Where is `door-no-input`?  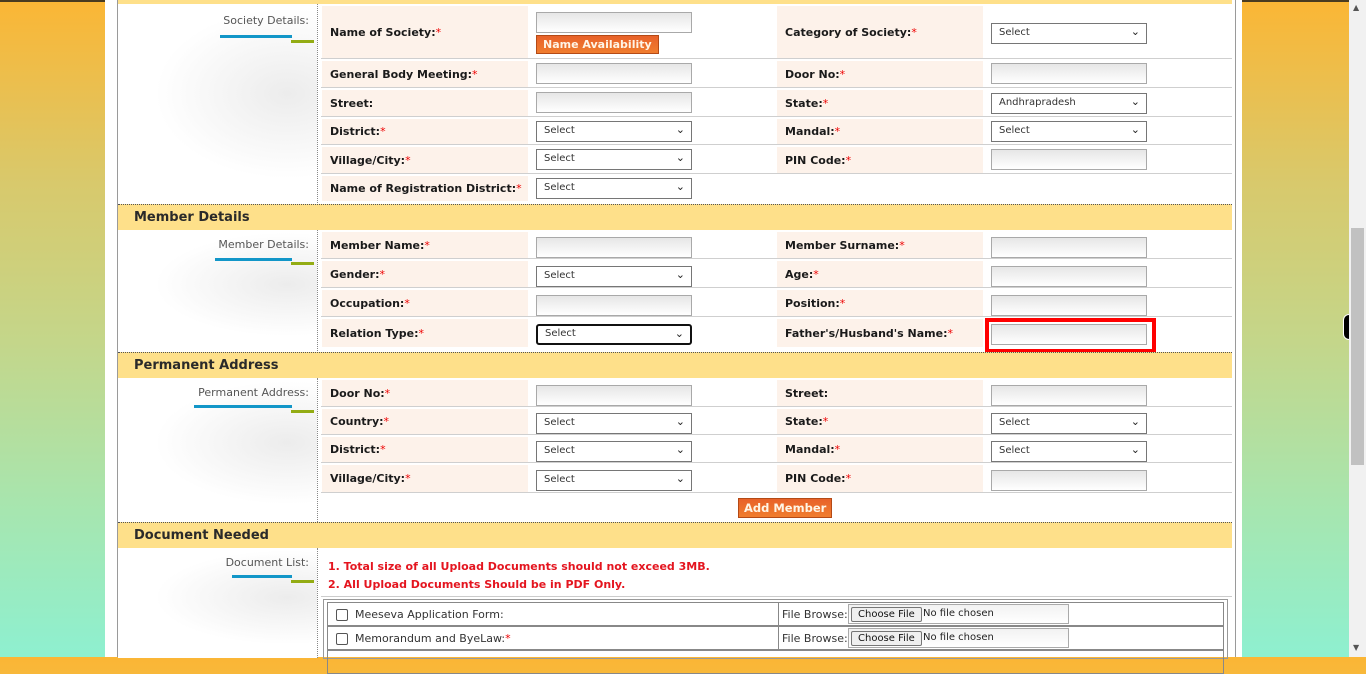
door-no-input is located at coordinates (1069, 73).